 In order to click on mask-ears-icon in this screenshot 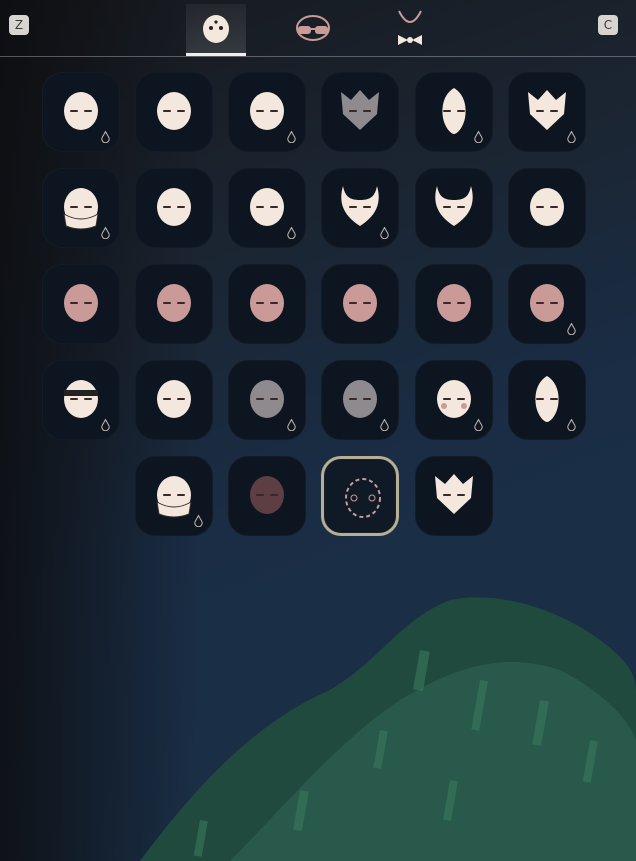, I will do `click(547, 399)`.